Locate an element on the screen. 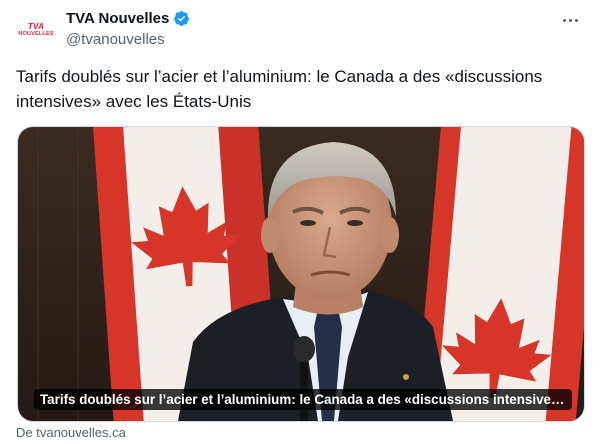 The width and height of the screenshot is (600, 444). account-avatar: TVA NOUVELLES is located at coordinates (36, 30).